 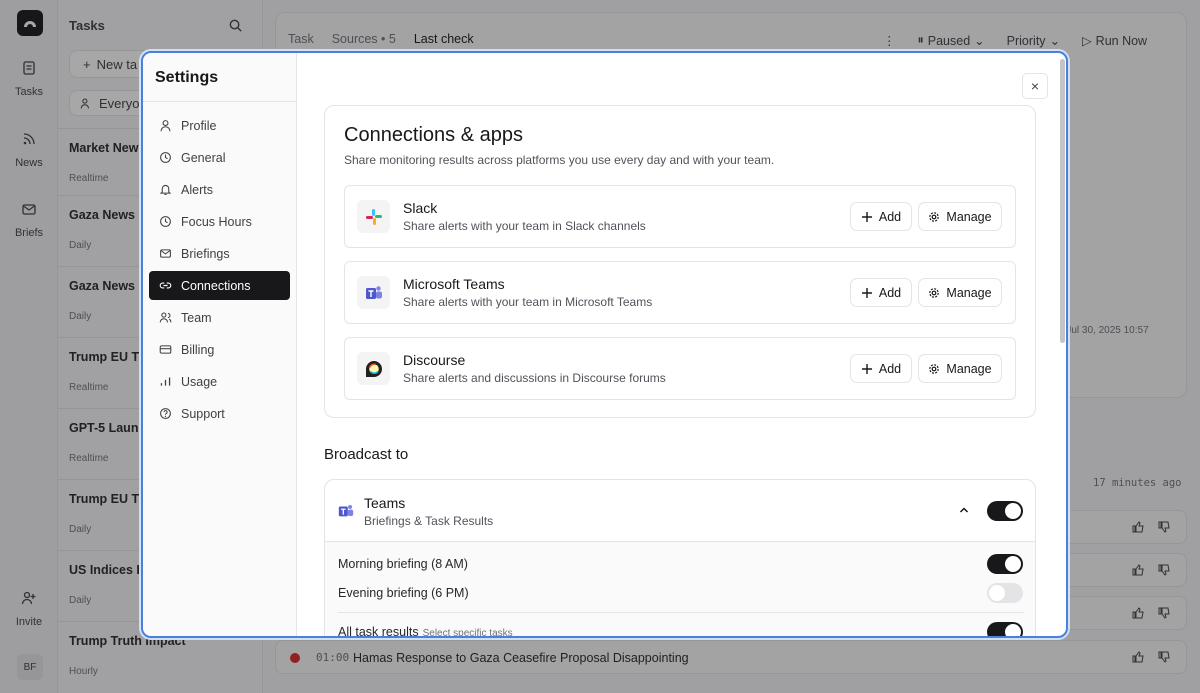 What do you see at coordinates (216, 285) in the screenshot?
I see `settings-item-label: Connections` at bounding box center [216, 285].